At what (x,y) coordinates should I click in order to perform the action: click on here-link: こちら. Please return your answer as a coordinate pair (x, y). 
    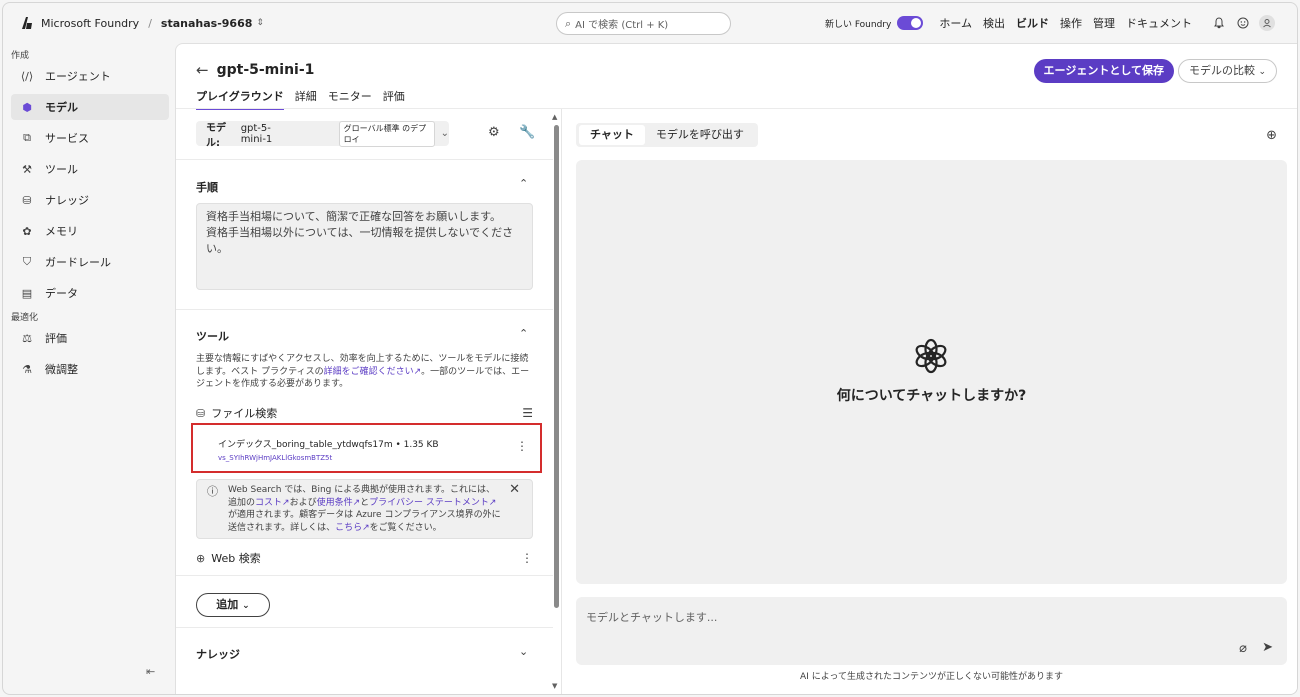
    Looking at the image, I should click on (348, 528).